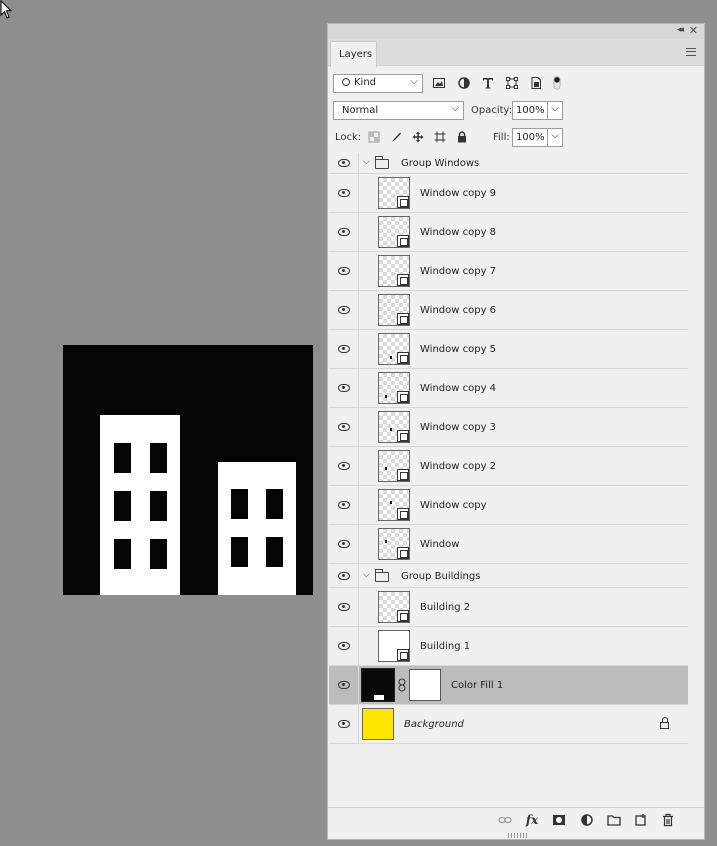 This screenshot has height=846, width=717. Describe the element at coordinates (505, 820) in the screenshot. I see `link-layers-icon` at that location.